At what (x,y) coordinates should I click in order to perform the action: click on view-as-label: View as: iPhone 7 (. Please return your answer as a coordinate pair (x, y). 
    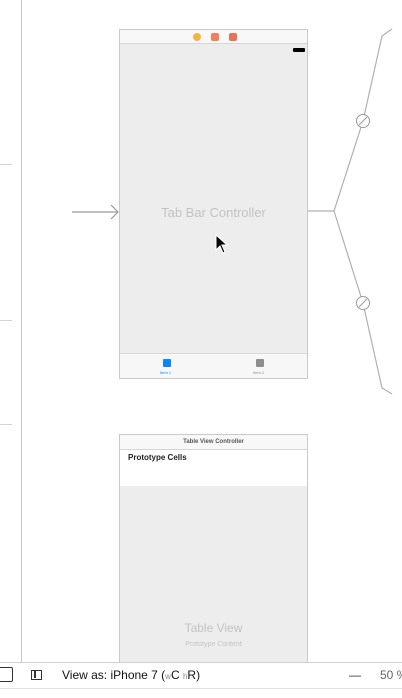
    Looking at the image, I should click on (114, 675).